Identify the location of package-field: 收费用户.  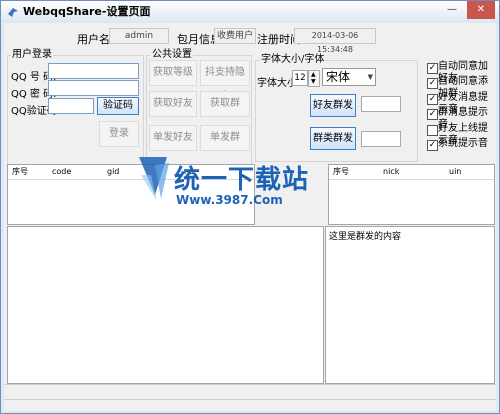
(235, 36).